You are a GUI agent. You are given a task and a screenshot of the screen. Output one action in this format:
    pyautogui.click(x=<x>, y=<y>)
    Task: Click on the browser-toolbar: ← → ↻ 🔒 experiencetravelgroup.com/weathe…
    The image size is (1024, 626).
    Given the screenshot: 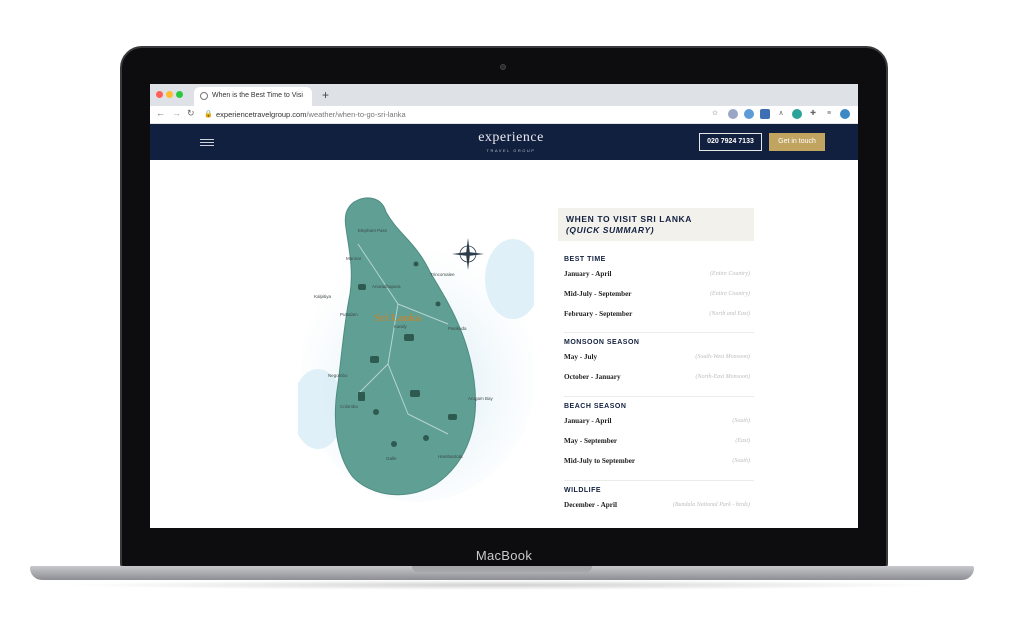 What is the action you would take?
    pyautogui.click(x=504, y=115)
    